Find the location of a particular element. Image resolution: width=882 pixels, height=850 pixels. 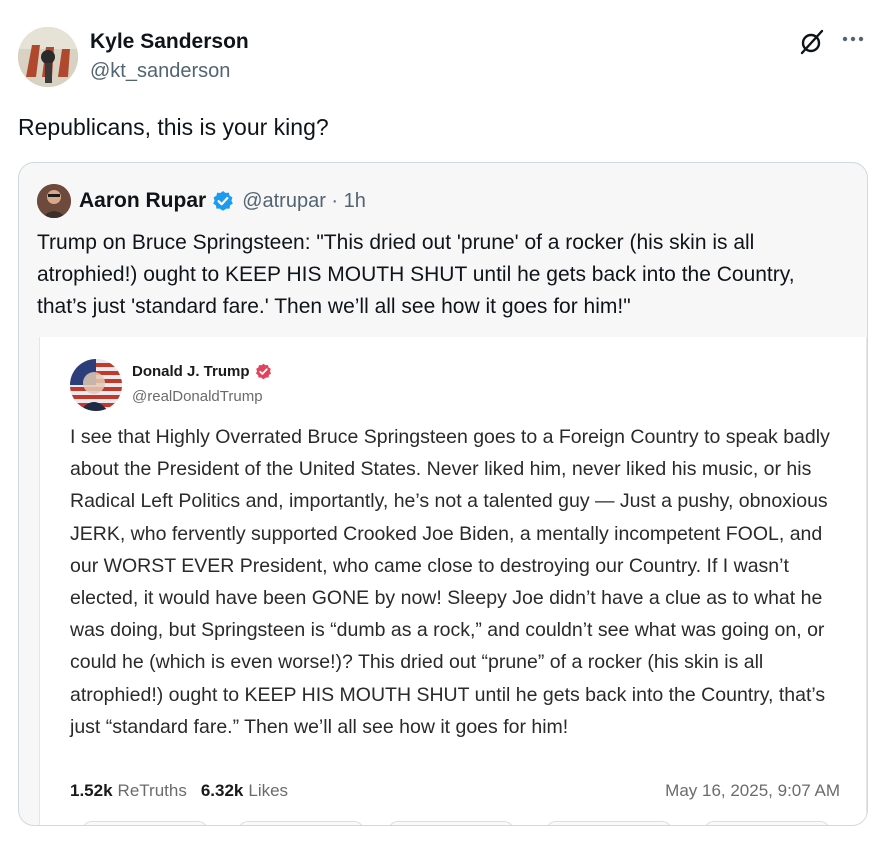

embed-handle: @realDonaldTrump is located at coordinates (197, 396).